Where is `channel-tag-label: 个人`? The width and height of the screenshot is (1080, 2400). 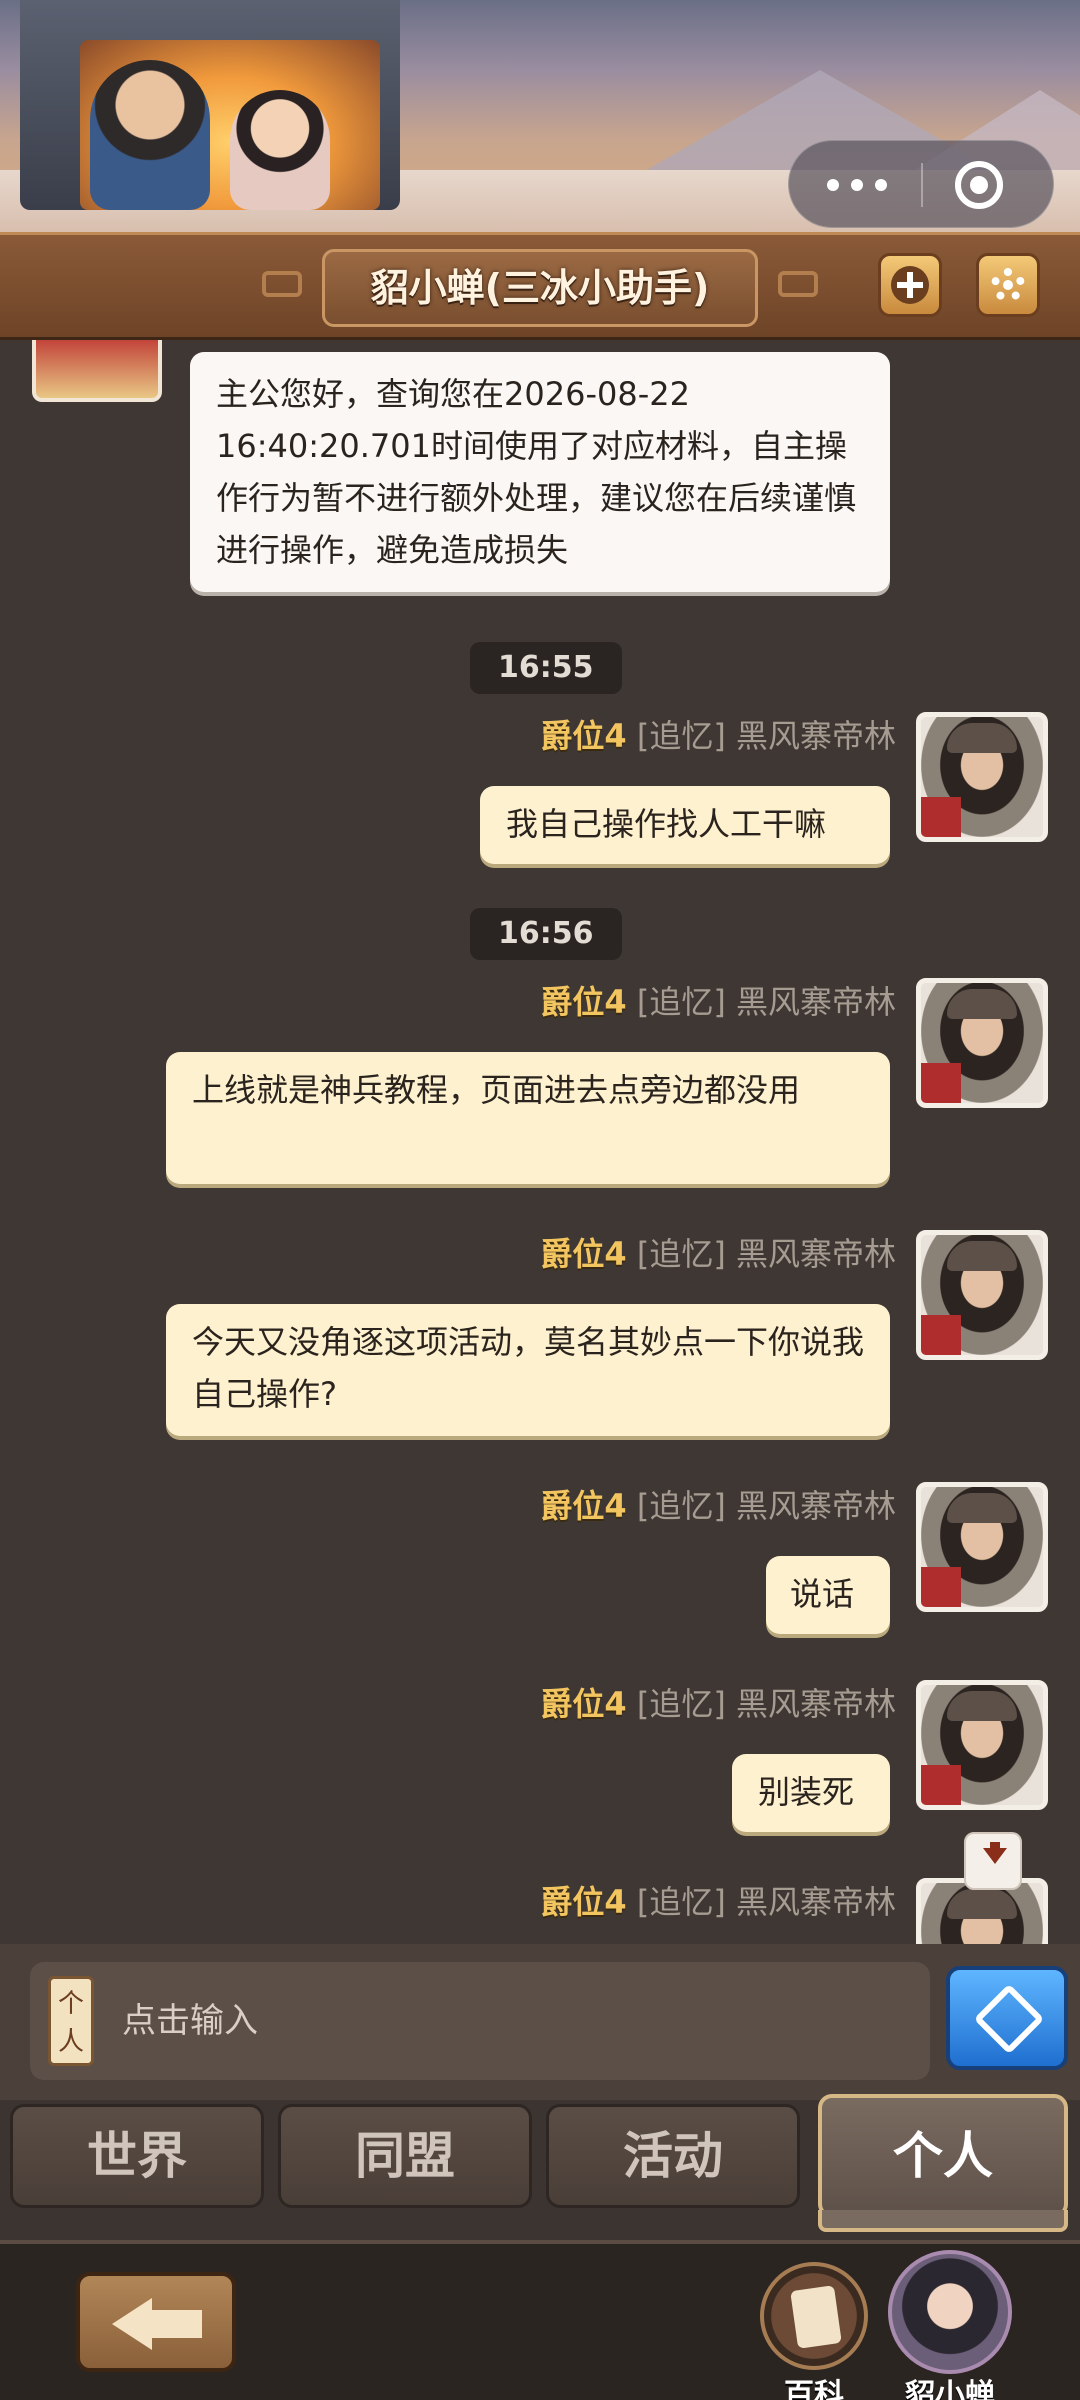
channel-tag-label: 个人 is located at coordinates (70, 2023).